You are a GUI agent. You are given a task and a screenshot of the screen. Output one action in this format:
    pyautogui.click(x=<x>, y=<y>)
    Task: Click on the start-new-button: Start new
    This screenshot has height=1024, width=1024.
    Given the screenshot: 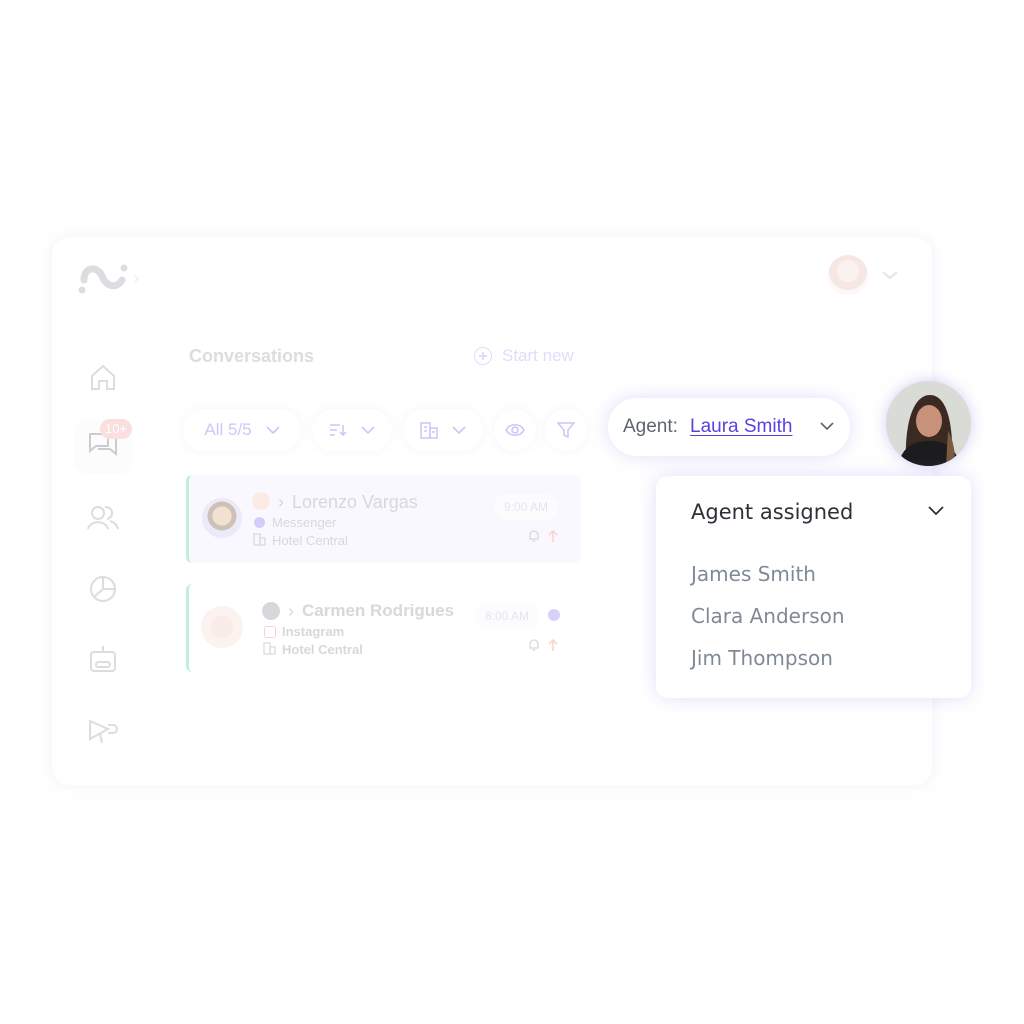 What is the action you would take?
    pyautogui.click(x=524, y=356)
    